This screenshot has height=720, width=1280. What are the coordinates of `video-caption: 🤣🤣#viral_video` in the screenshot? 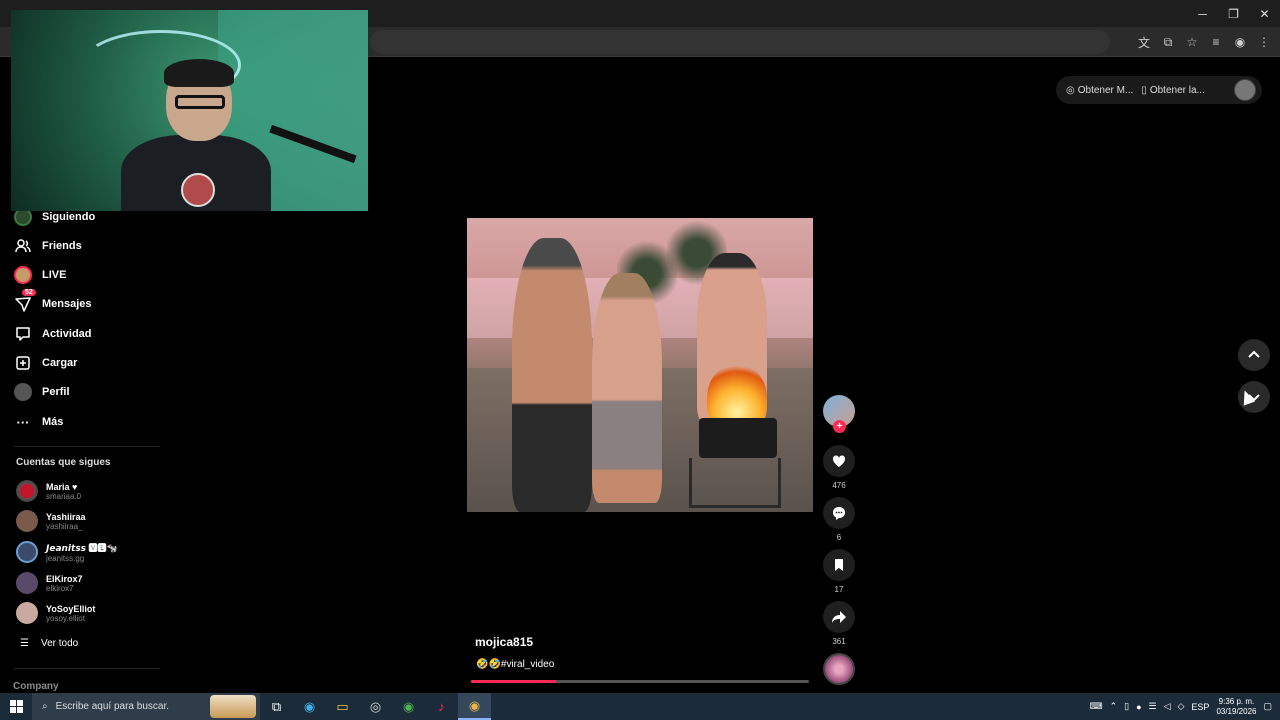 It's located at (515, 664).